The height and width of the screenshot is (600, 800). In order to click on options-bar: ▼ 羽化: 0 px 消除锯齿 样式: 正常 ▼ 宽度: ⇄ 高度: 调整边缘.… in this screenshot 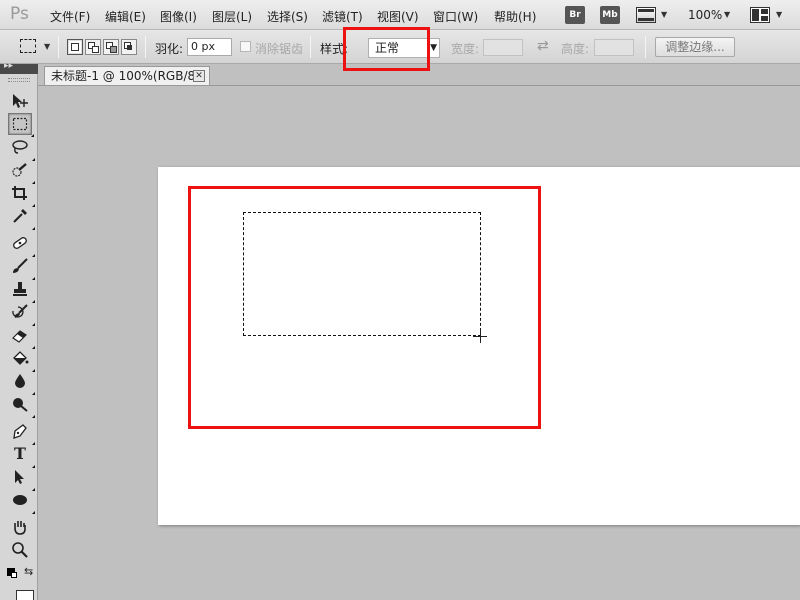, I will do `click(400, 47)`.